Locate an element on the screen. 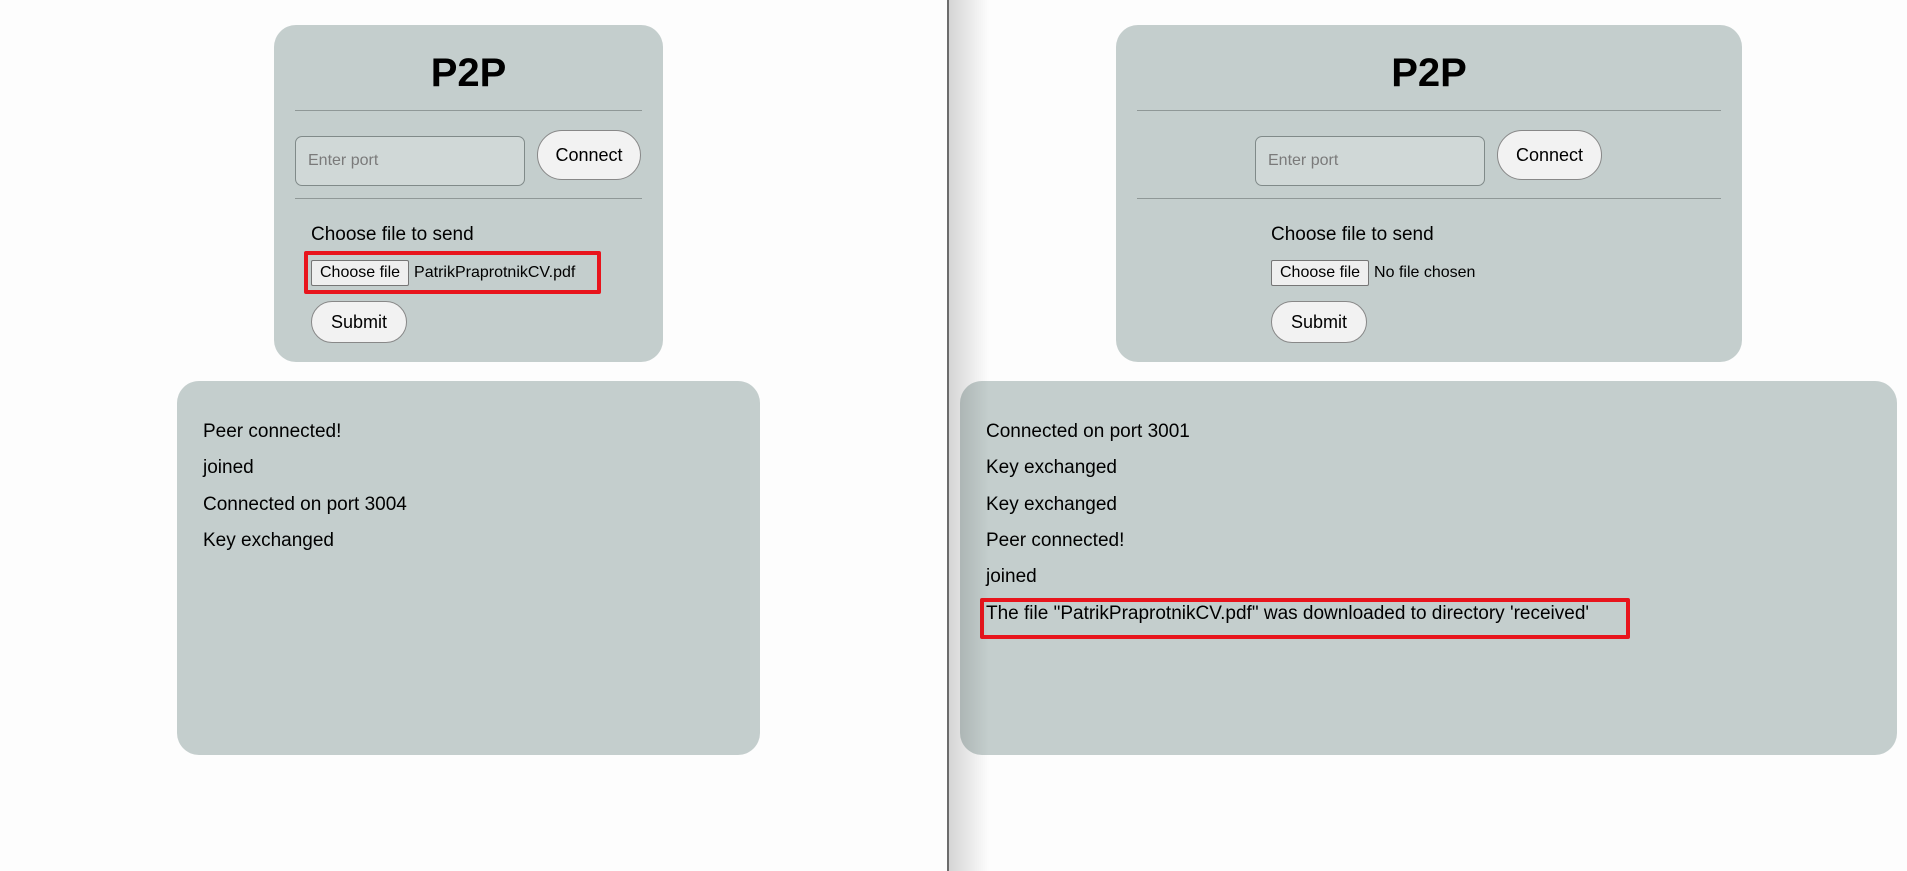 The height and width of the screenshot is (871, 1907). window-divider is located at coordinates (948, 435).